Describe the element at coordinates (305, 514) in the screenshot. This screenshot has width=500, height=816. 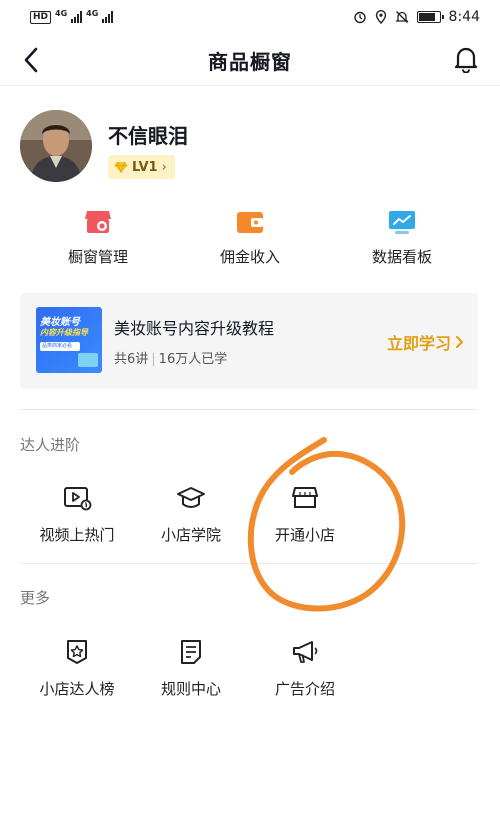
I see `grid-item-open-store: 开通小店` at that location.